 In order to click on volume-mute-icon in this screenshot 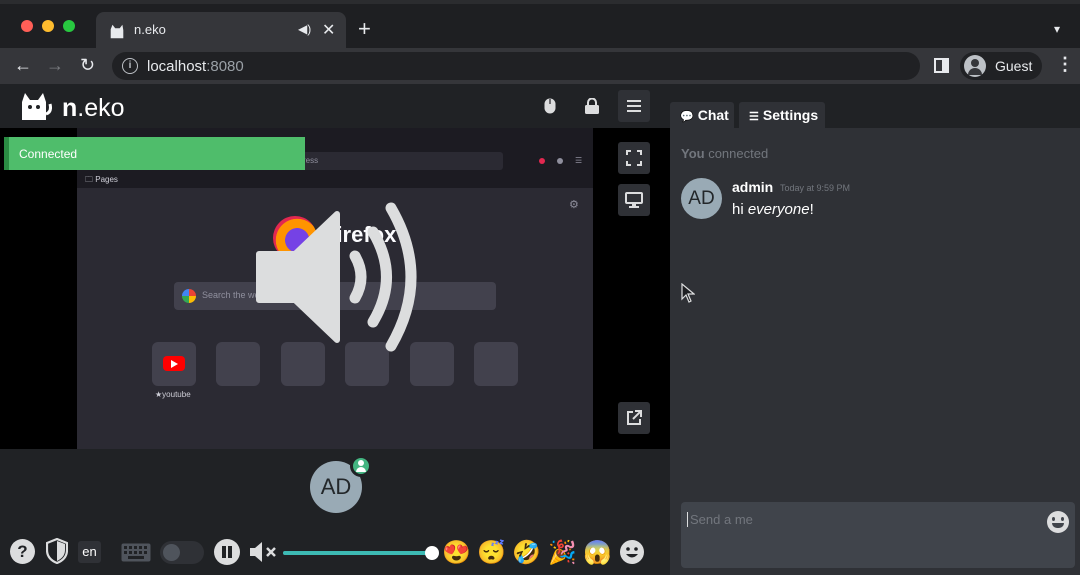, I will do `click(264, 554)`.